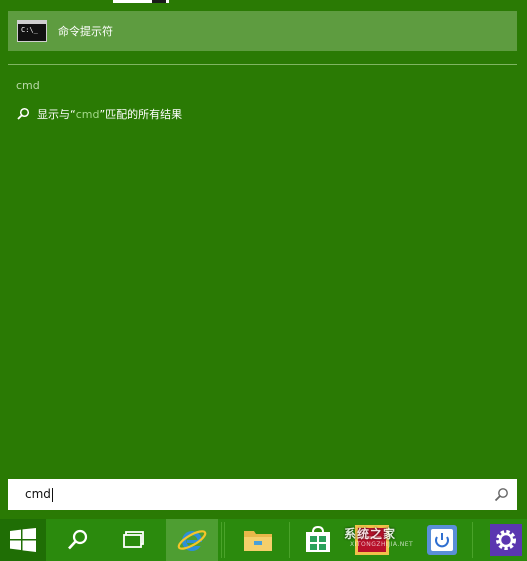 This screenshot has height=561, width=527. Describe the element at coordinates (87, 114) in the screenshot. I see `web-result-term: cmd` at that location.